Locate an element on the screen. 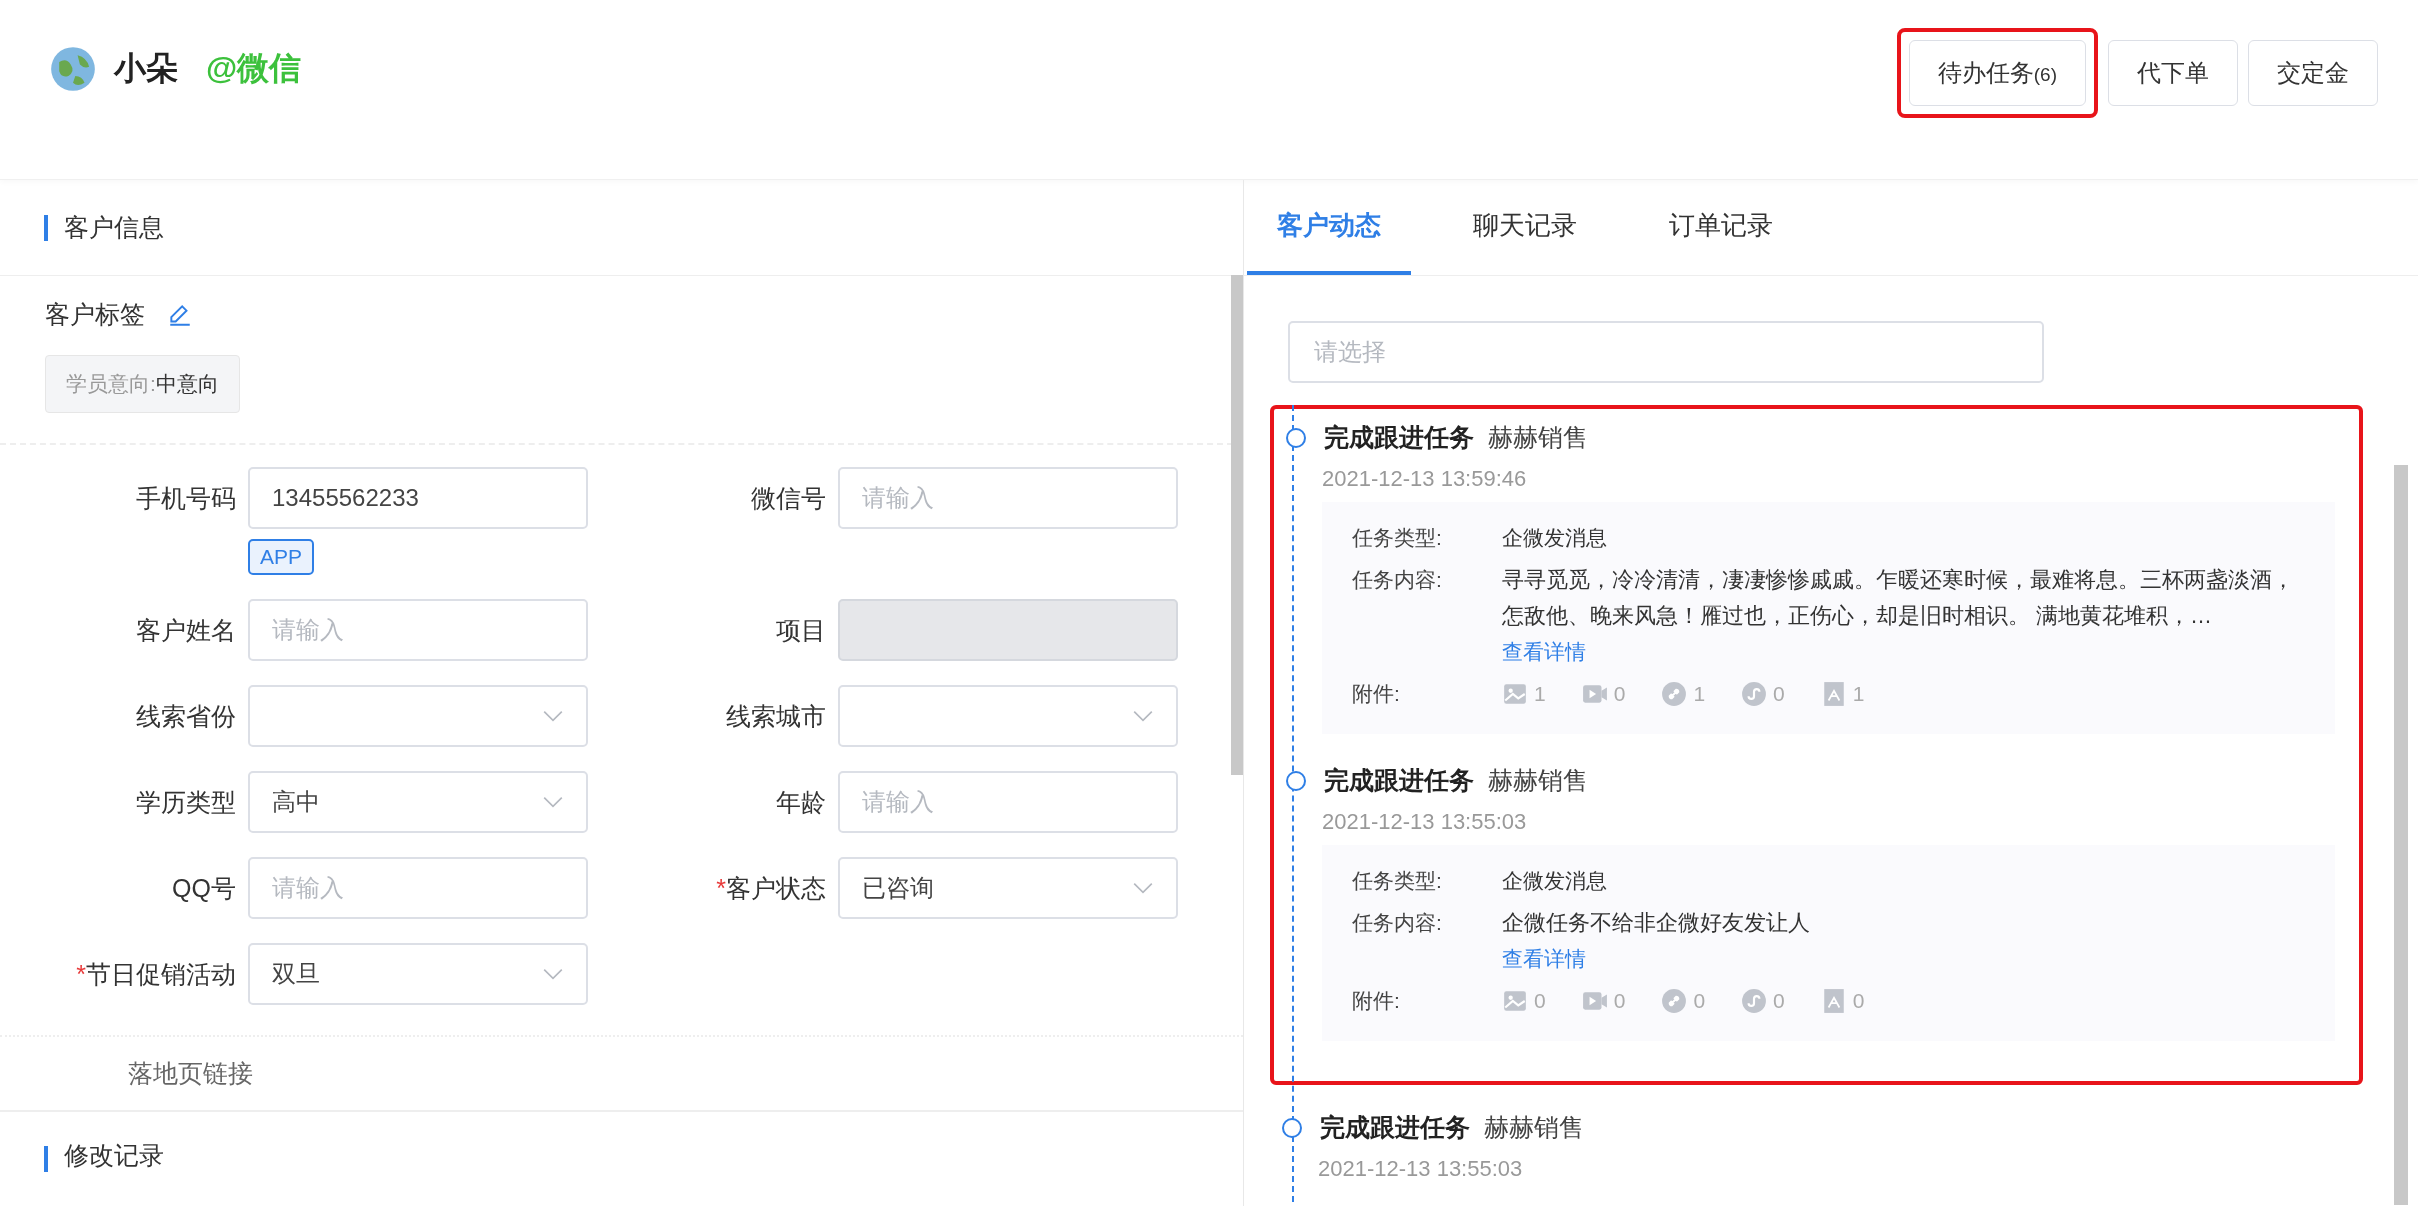  field-label: 落地页链接 is located at coordinates (621, 1074).